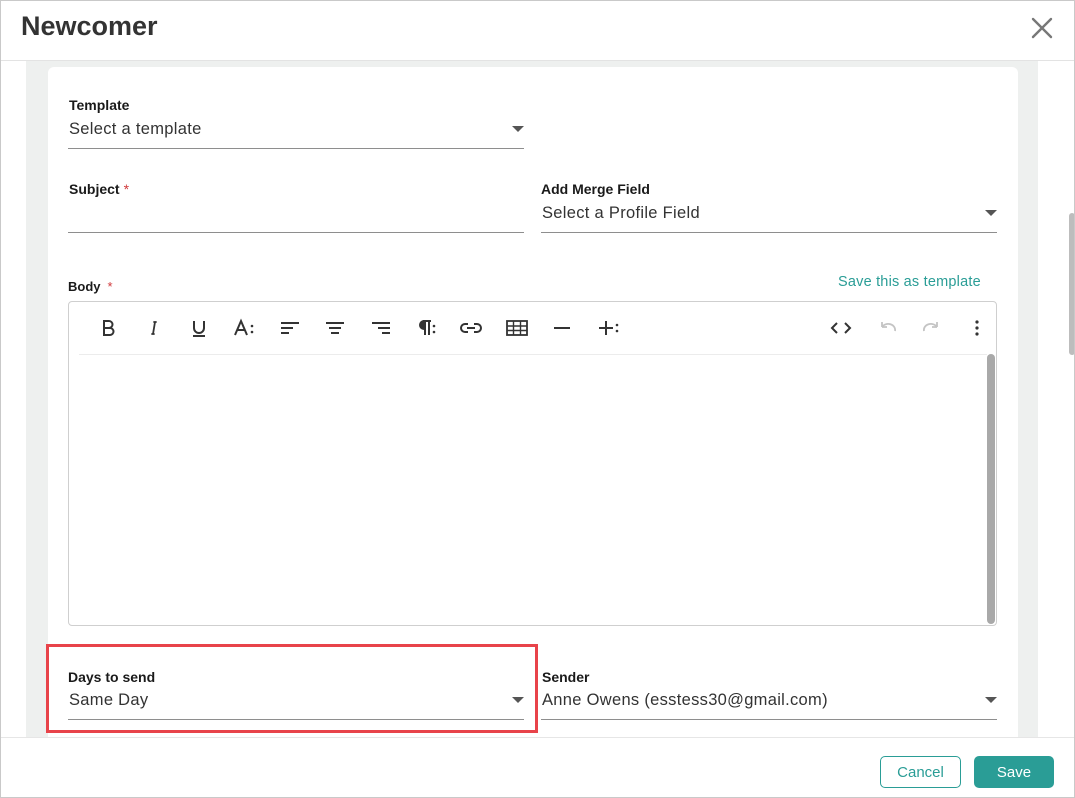 The width and height of the screenshot is (1075, 798). What do you see at coordinates (537, 31) in the screenshot?
I see `dialog-header: Newcomer` at bounding box center [537, 31].